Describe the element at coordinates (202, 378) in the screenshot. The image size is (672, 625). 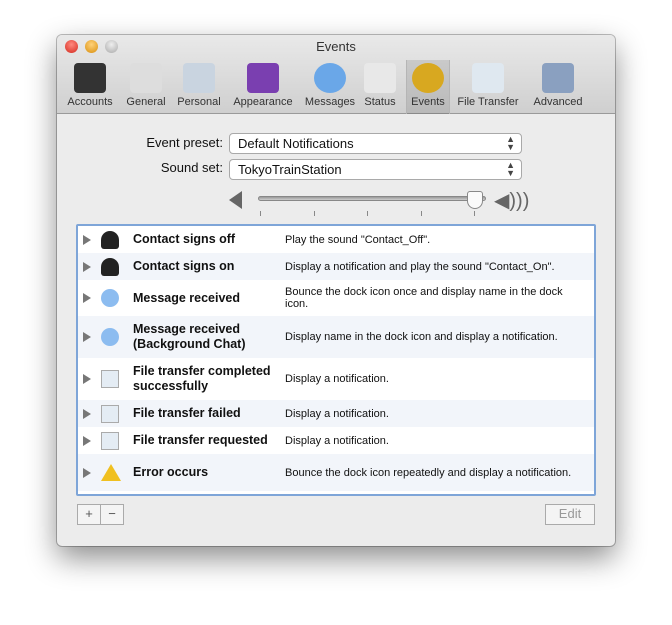
I see `event-name: File transfer completed successfully` at that location.